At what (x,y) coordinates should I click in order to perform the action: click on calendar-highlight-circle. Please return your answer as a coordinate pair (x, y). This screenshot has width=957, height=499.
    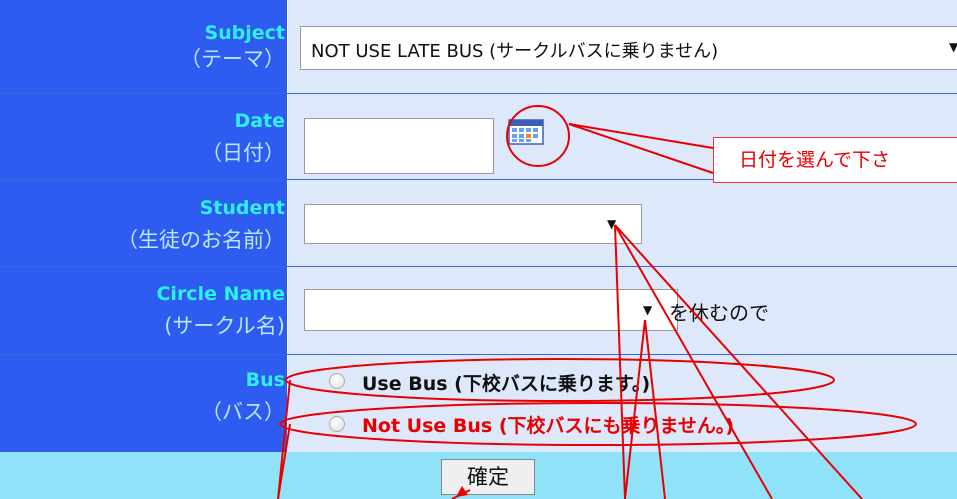
    Looking at the image, I should click on (538, 136).